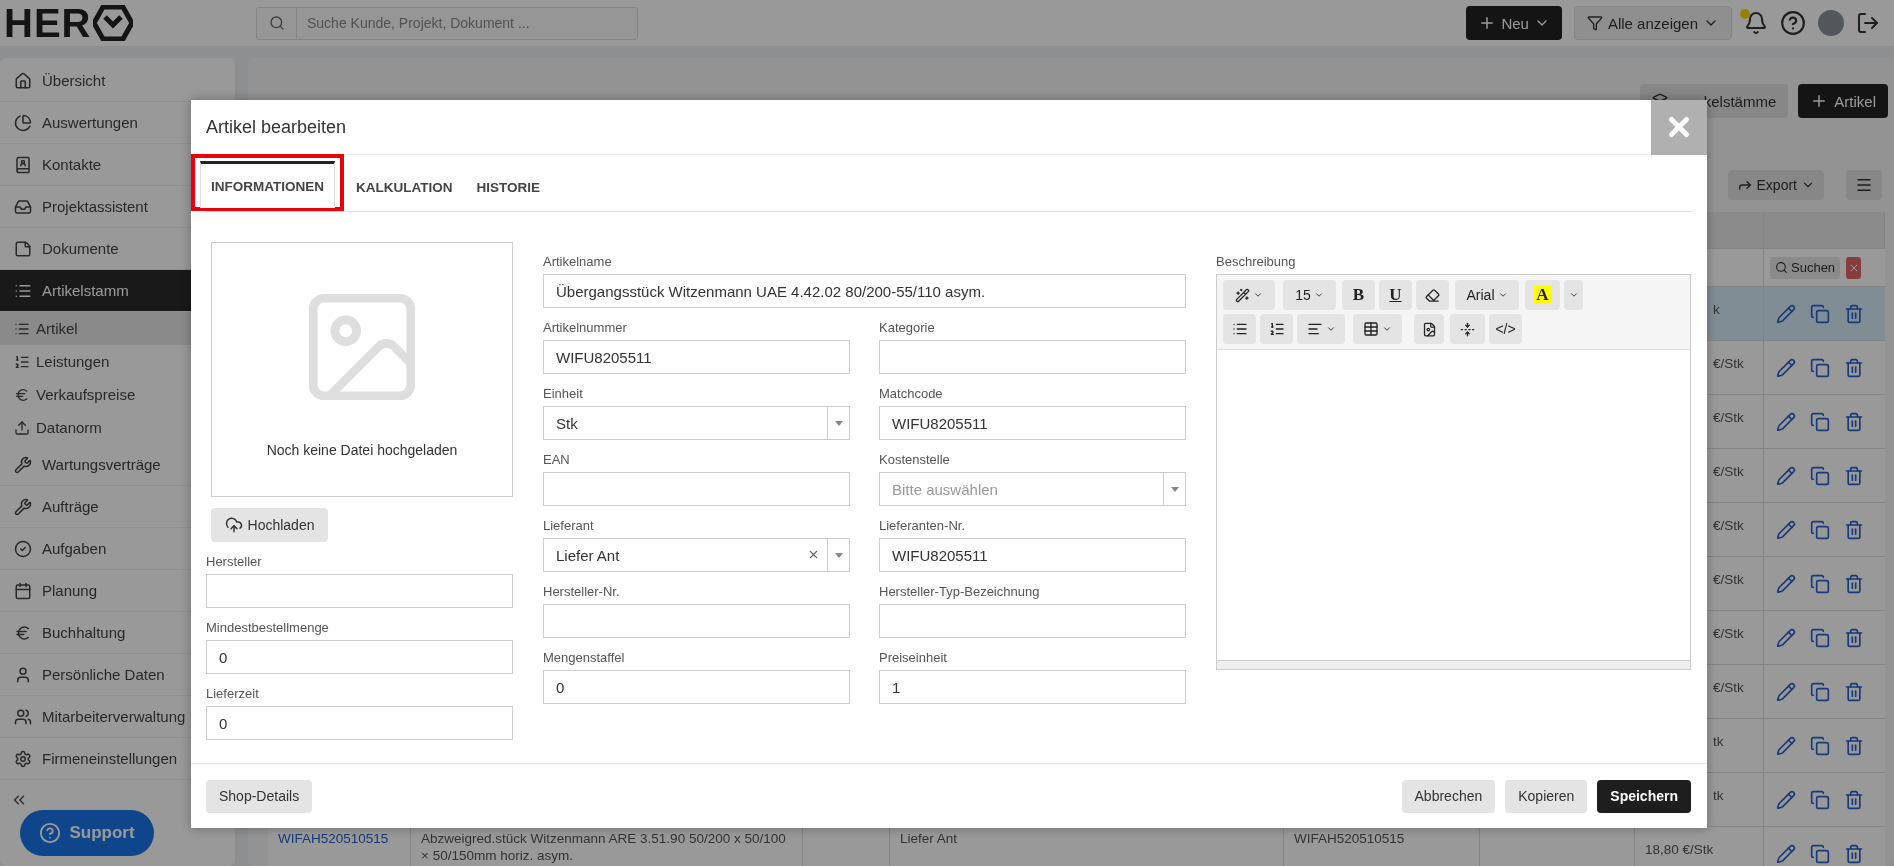  Describe the element at coordinates (1032, 489) in the screenshot. I see `select-field: Bitte auswählen` at that location.